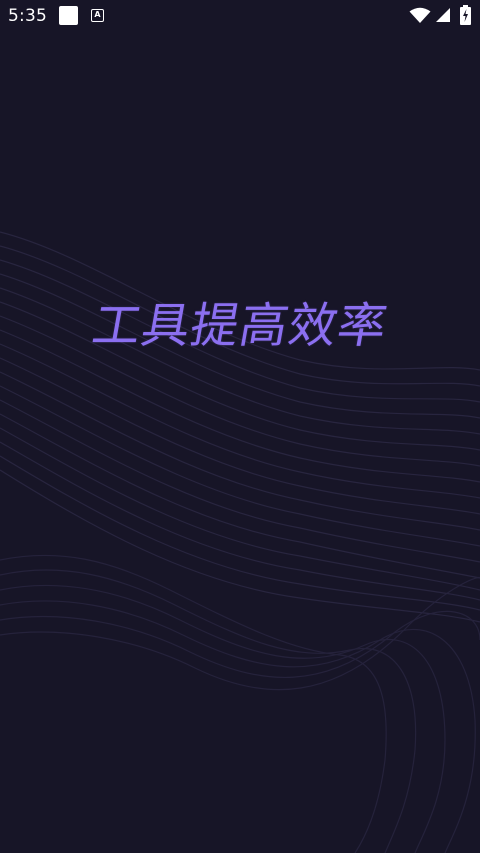  I want to click on headline-slogan: 工具提高效率, so click(240, 326).